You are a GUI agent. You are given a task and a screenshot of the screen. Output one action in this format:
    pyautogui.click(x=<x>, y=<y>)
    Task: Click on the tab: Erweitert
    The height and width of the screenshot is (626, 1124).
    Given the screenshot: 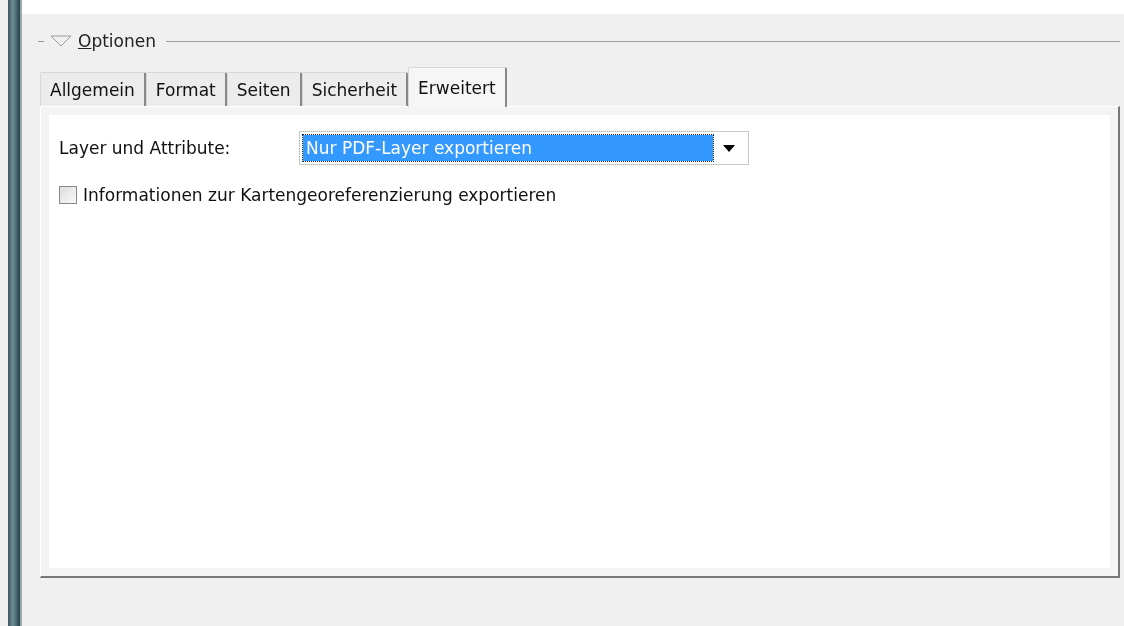 What is the action you would take?
    pyautogui.click(x=457, y=87)
    